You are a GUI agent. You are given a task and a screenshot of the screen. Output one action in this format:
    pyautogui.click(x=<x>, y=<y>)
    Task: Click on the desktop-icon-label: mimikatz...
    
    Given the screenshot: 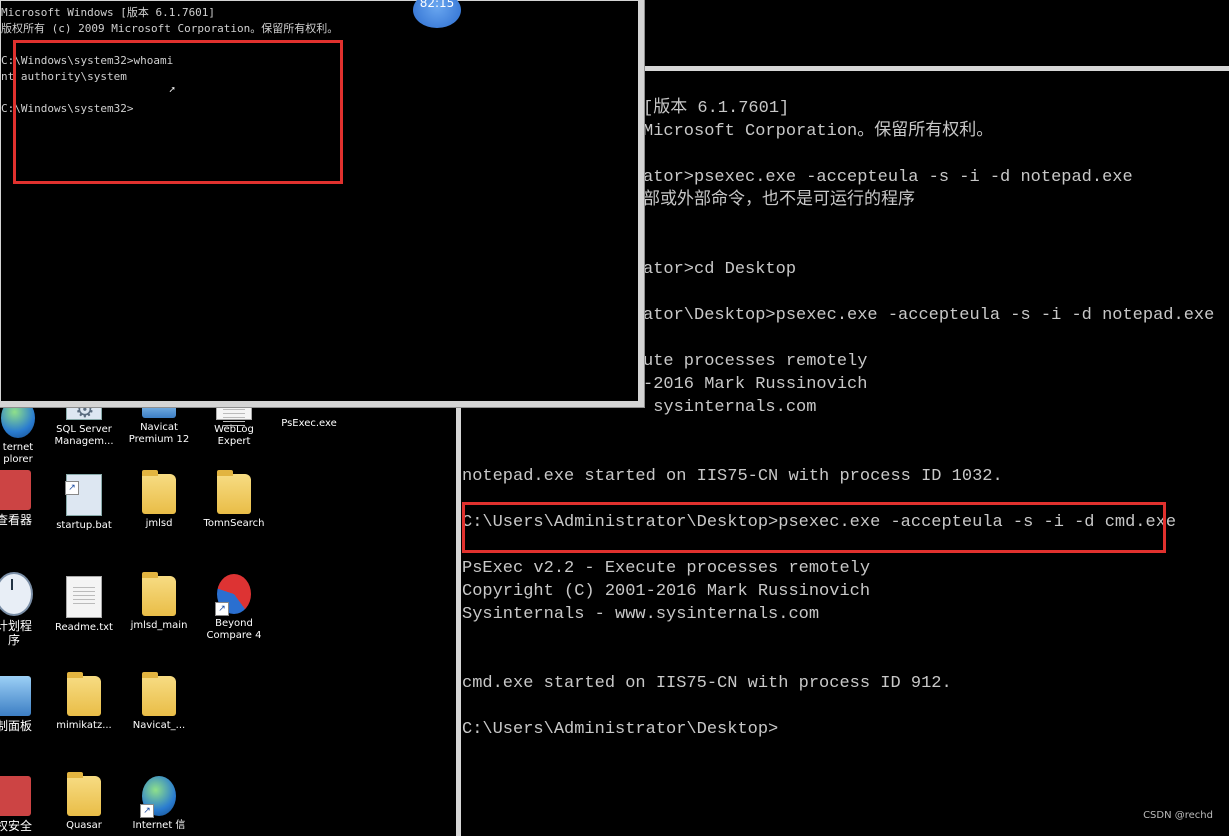 What is the action you would take?
    pyautogui.click(x=84, y=725)
    